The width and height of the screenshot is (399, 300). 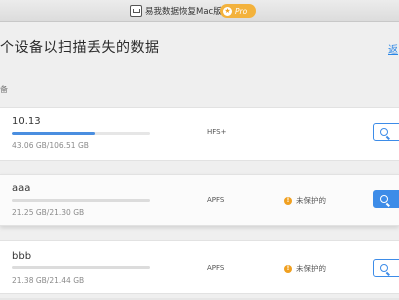 I want to click on file-system: HFS+, so click(x=217, y=132).